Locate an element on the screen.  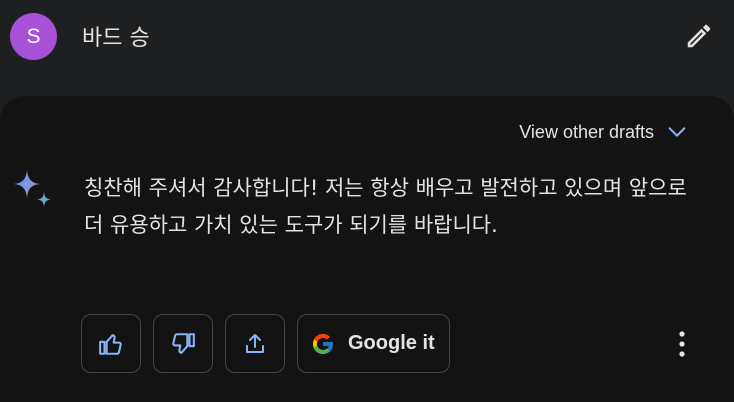
user-avatar: S is located at coordinates (33, 36).